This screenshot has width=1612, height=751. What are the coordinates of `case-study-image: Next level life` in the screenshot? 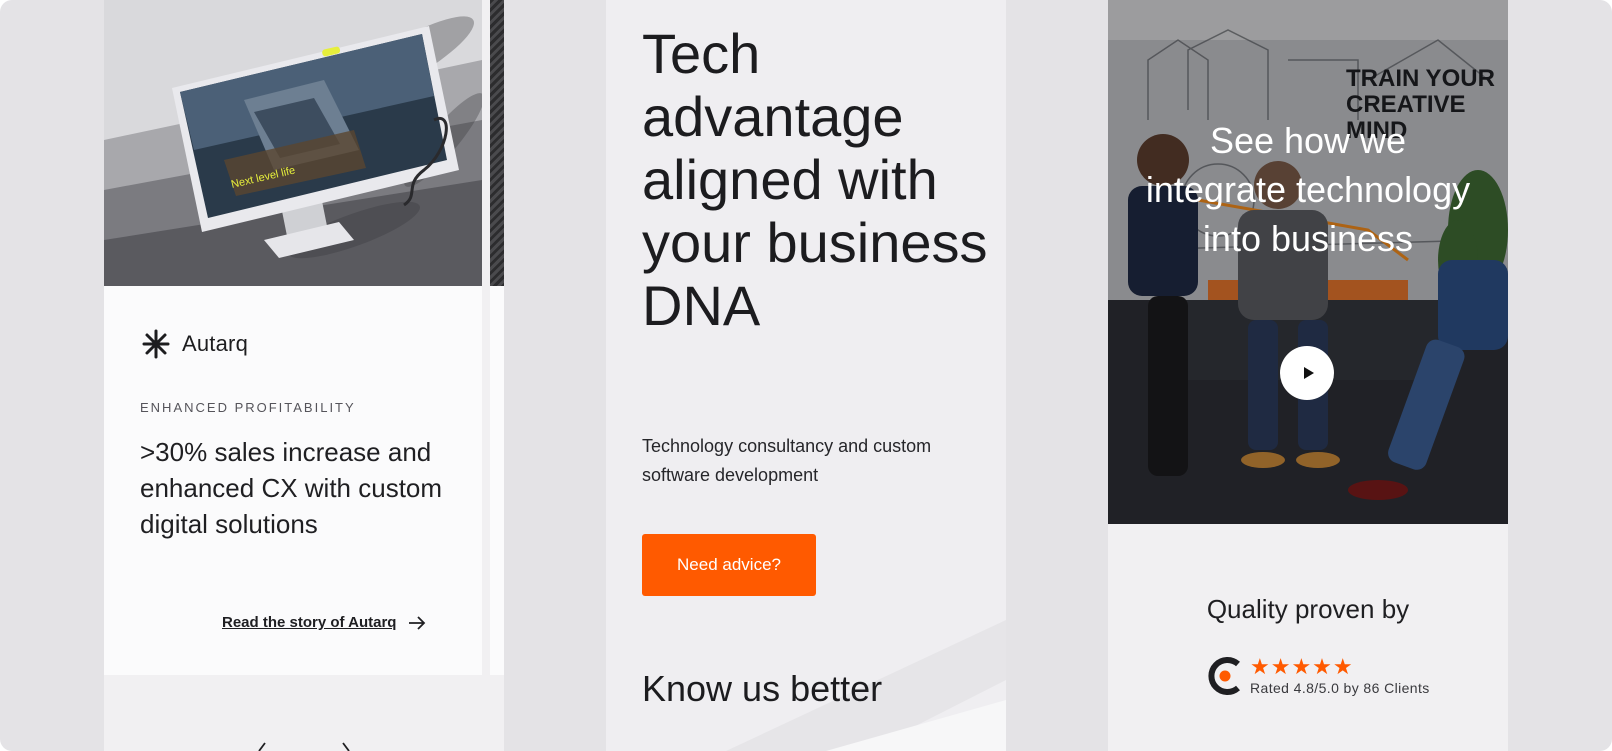 It's located at (293, 143).